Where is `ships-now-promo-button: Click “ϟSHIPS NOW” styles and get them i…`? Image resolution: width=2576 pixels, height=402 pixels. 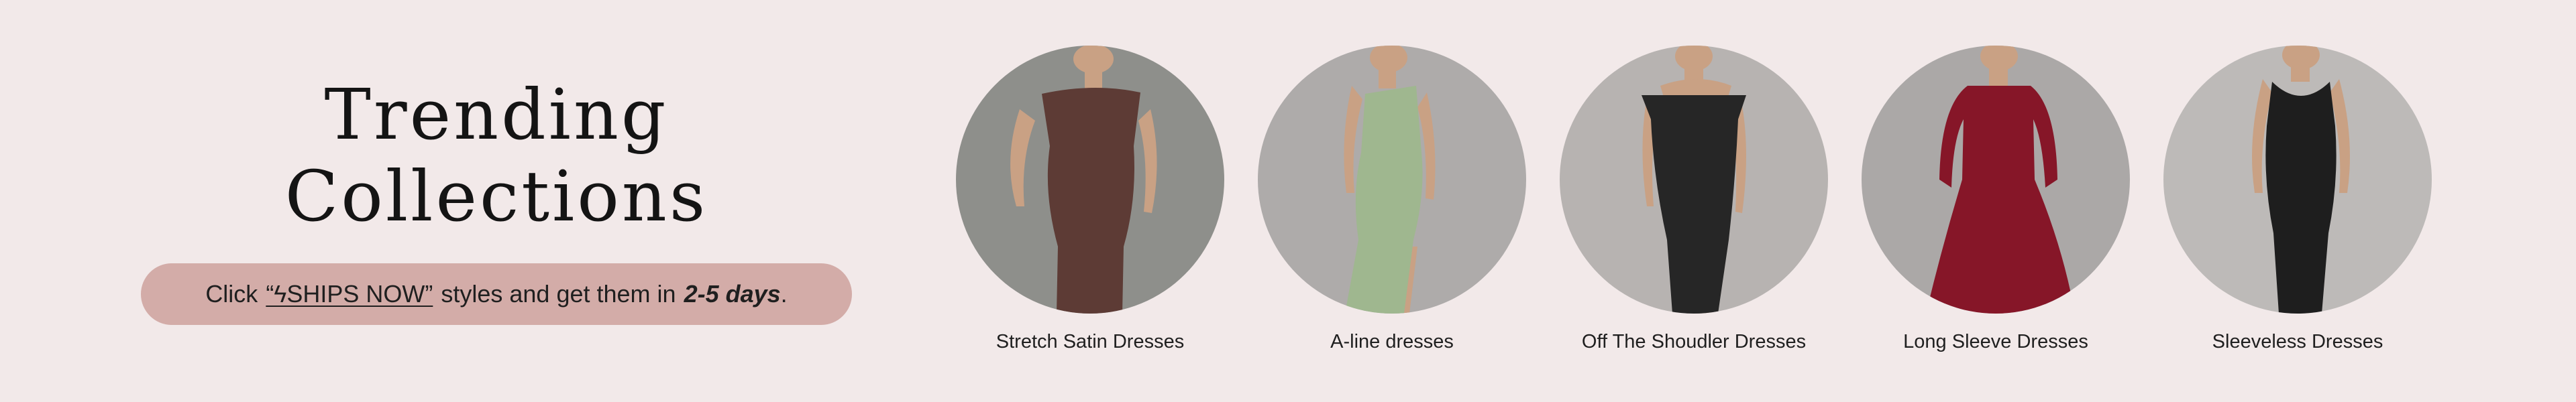
ships-now-promo-button: Click “ϟSHIPS NOW” styles and get them i… is located at coordinates (496, 294).